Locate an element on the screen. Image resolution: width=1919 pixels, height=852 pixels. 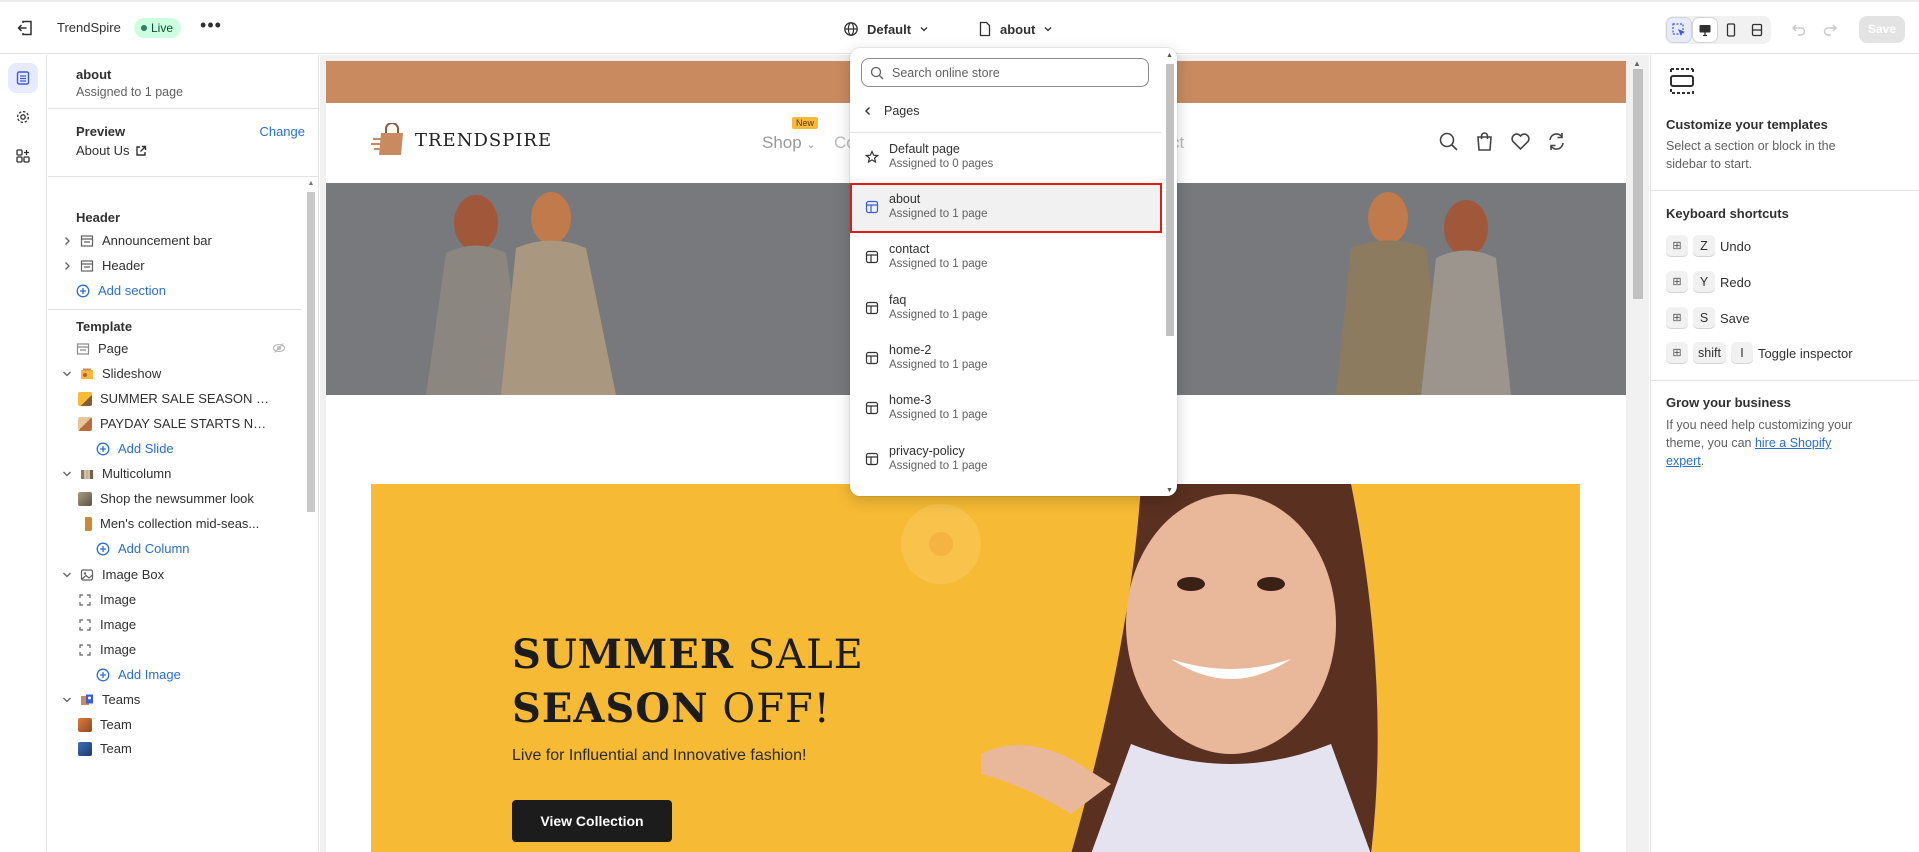
shortcut-key: shift is located at coordinates (1709, 353).